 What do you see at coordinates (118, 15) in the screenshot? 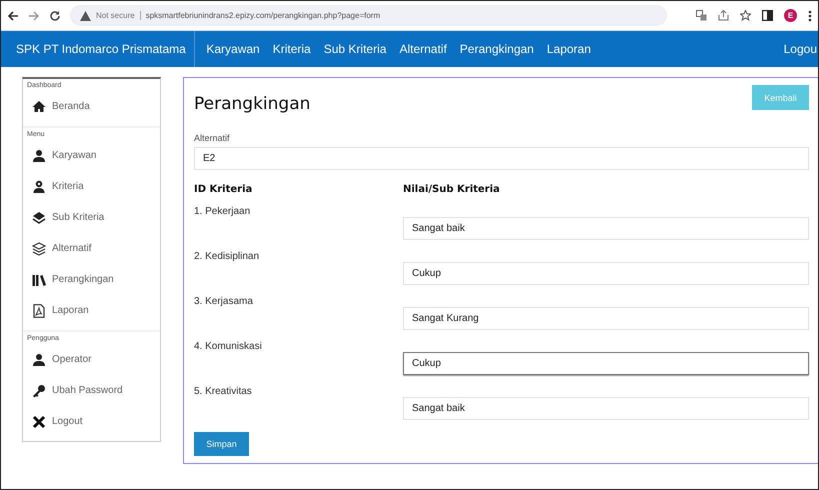
I see `security-label: Not secure` at bounding box center [118, 15].